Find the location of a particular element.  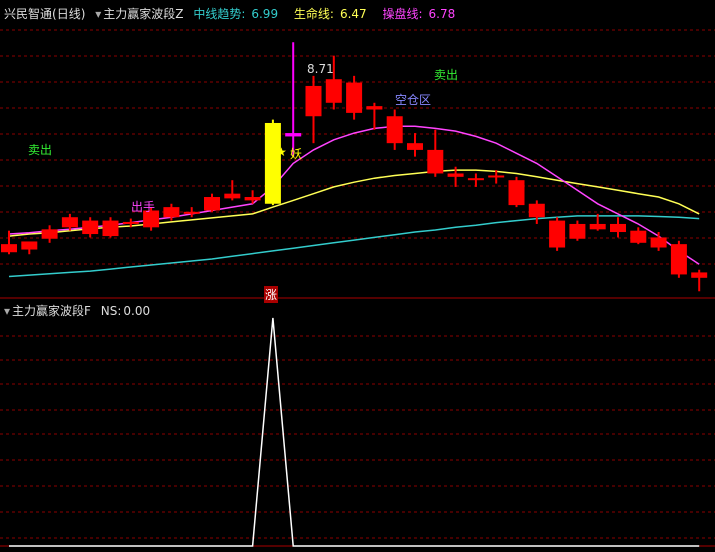

stock-name: 兴民智通 is located at coordinates (28, 14).